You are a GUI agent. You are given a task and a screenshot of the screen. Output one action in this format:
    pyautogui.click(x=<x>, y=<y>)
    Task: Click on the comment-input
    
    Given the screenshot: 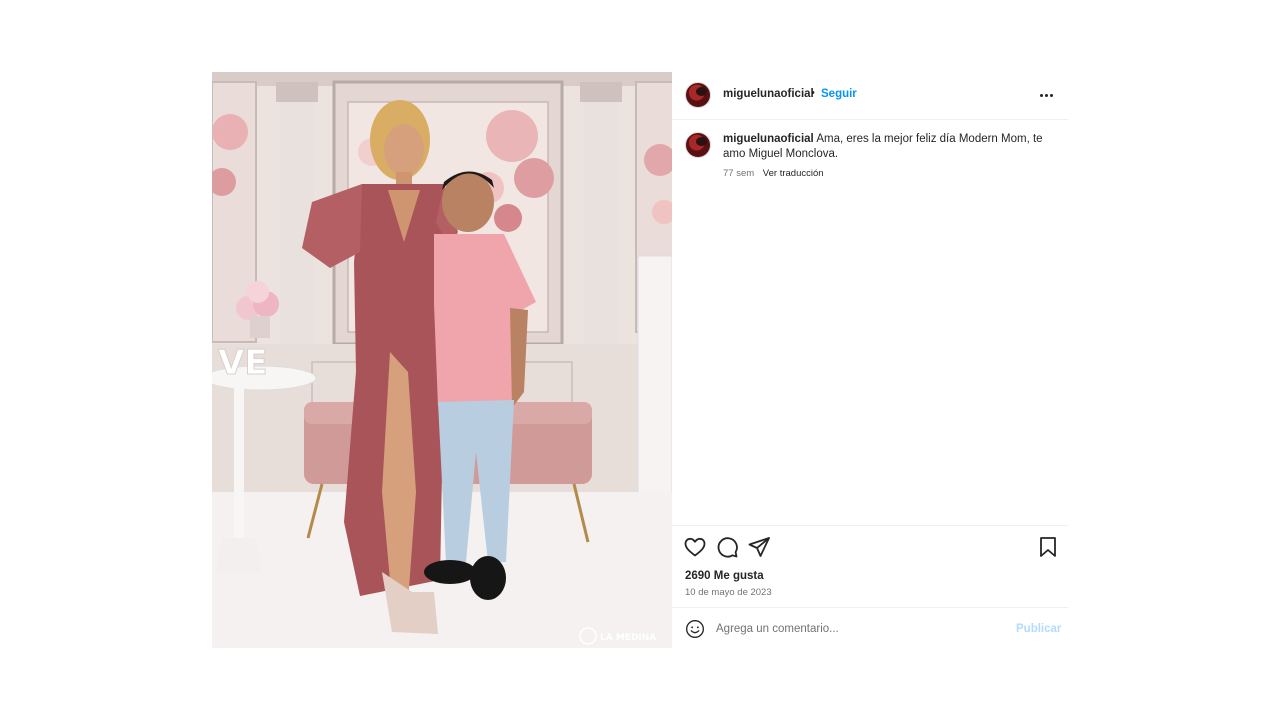 What is the action you would take?
    pyautogui.click(x=856, y=629)
    